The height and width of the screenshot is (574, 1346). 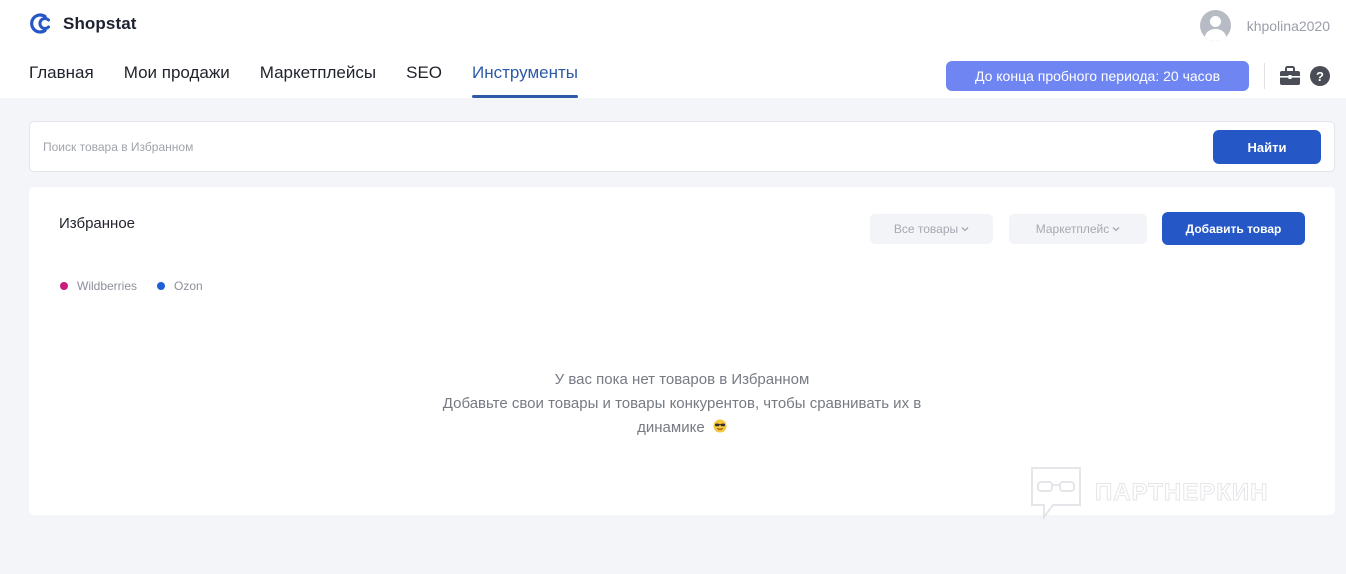 What do you see at coordinates (40, 23) in the screenshot?
I see `shopstat-logo-icon` at bounding box center [40, 23].